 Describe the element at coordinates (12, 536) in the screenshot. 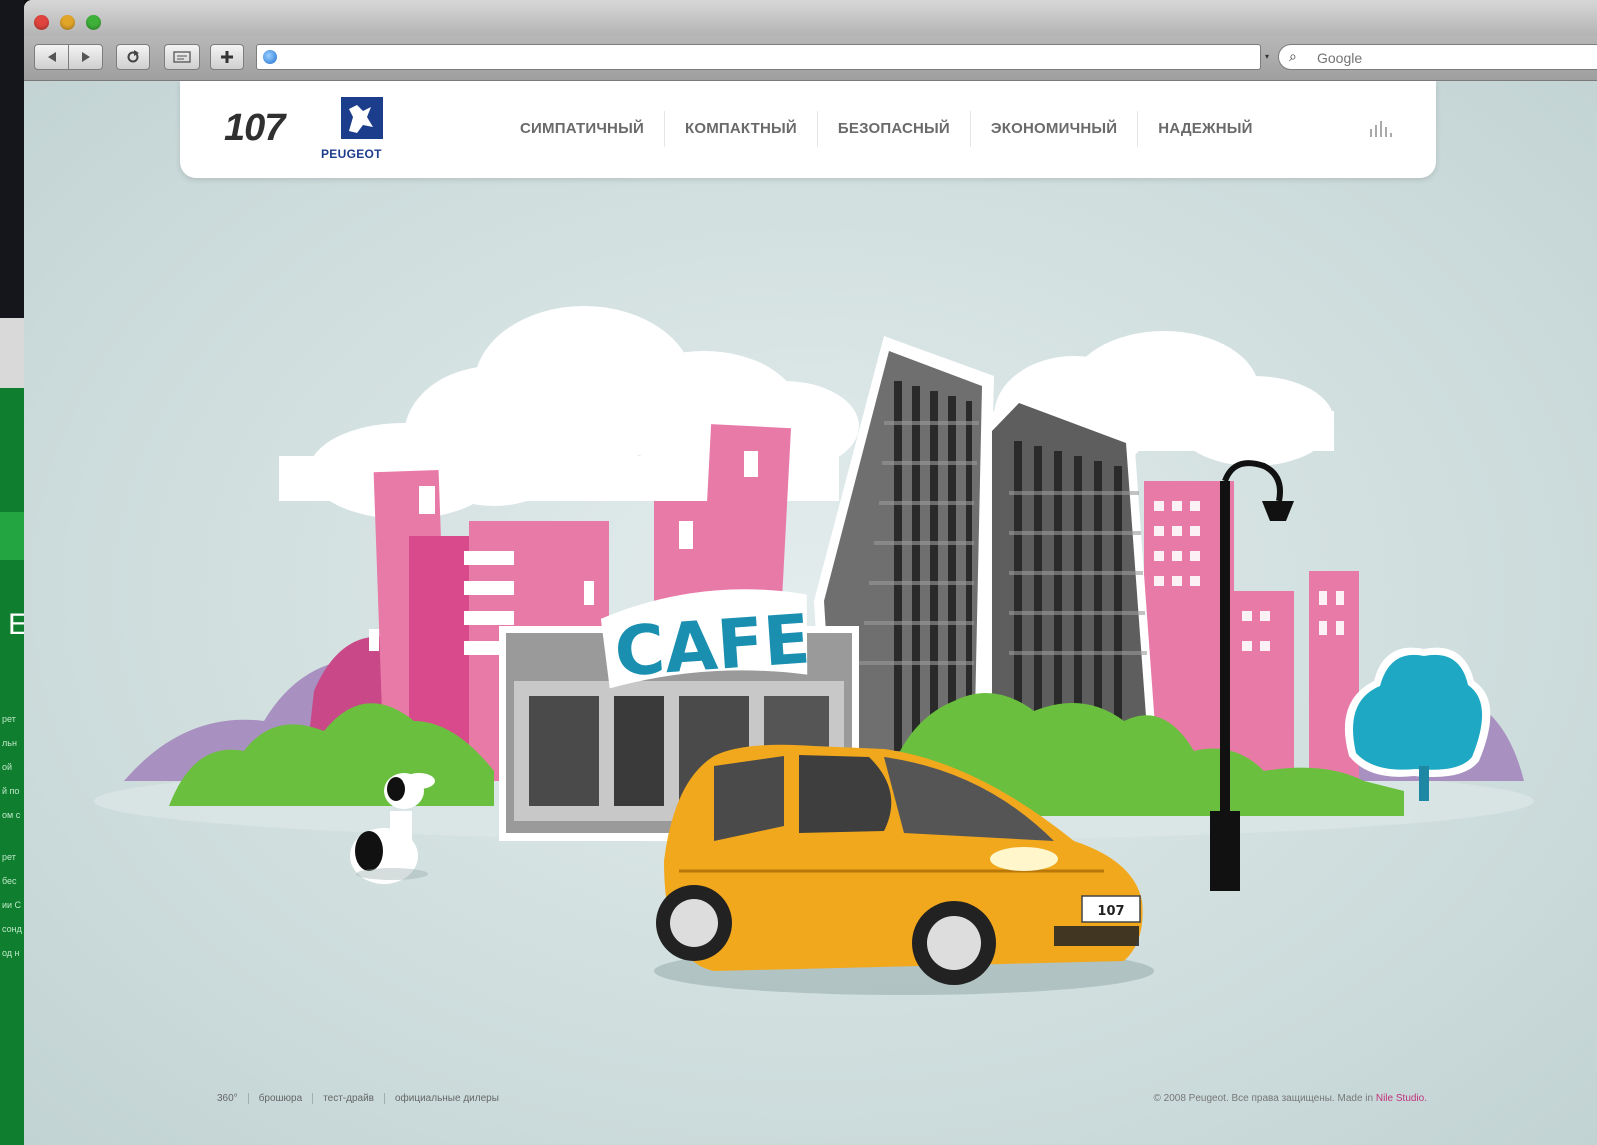

I see `background-window-button` at that location.